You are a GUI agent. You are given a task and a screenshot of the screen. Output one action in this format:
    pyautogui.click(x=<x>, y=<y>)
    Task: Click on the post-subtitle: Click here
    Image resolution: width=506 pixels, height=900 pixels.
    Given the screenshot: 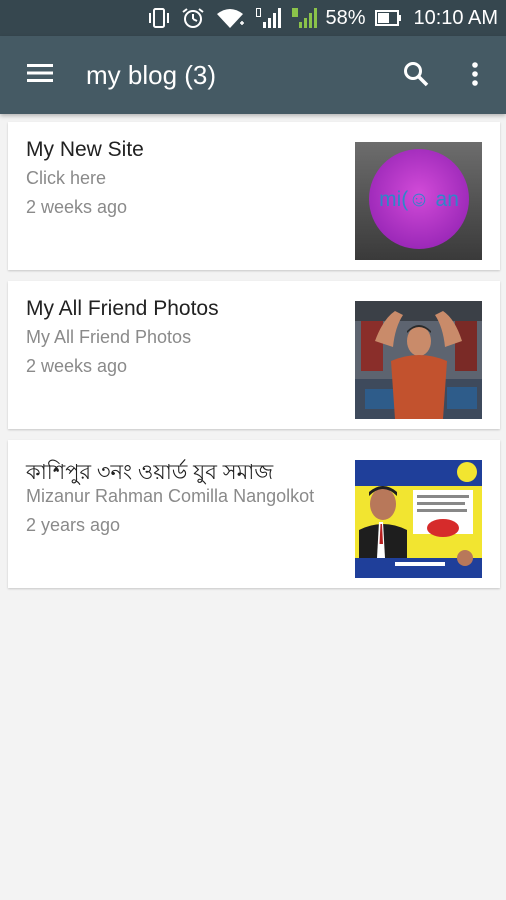 What is the action you would take?
    pyautogui.click(x=66, y=178)
    